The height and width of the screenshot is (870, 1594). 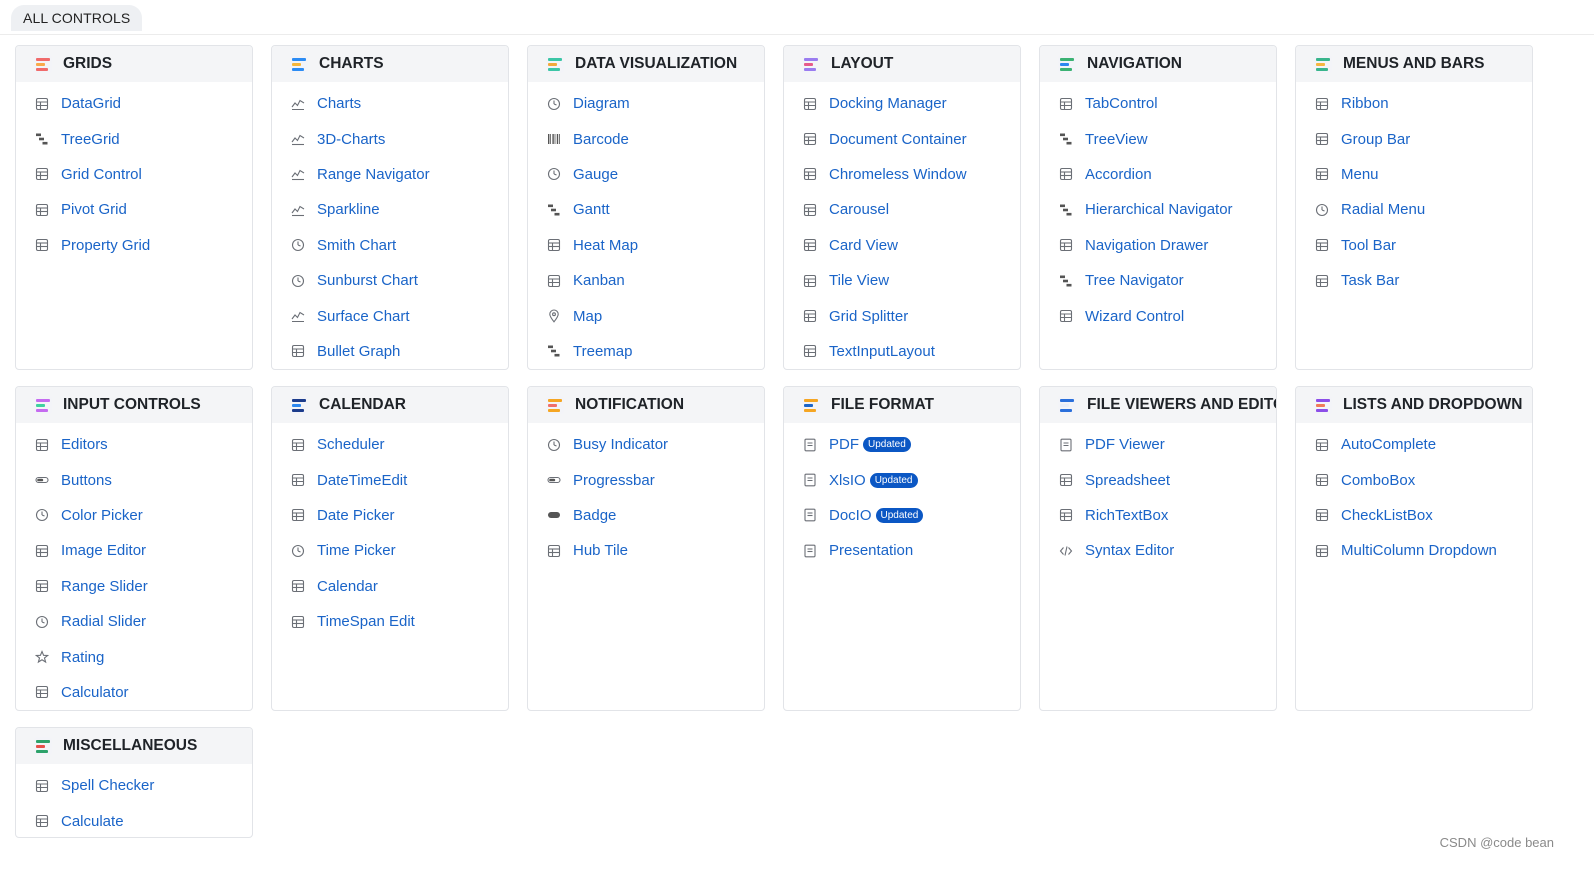 I want to click on gauge-icon, so click(x=554, y=174).